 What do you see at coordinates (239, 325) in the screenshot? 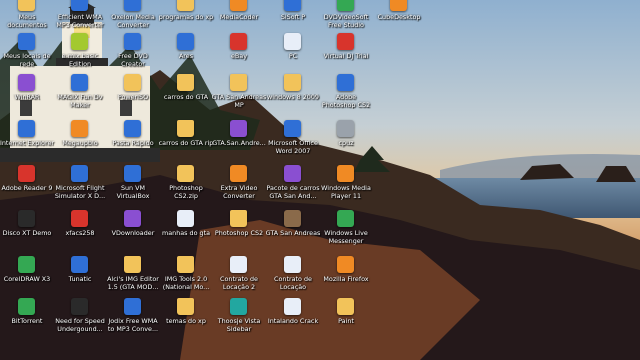
I see `desktop-icon-label: Thoosje Vista Sidebar` at bounding box center [239, 325].